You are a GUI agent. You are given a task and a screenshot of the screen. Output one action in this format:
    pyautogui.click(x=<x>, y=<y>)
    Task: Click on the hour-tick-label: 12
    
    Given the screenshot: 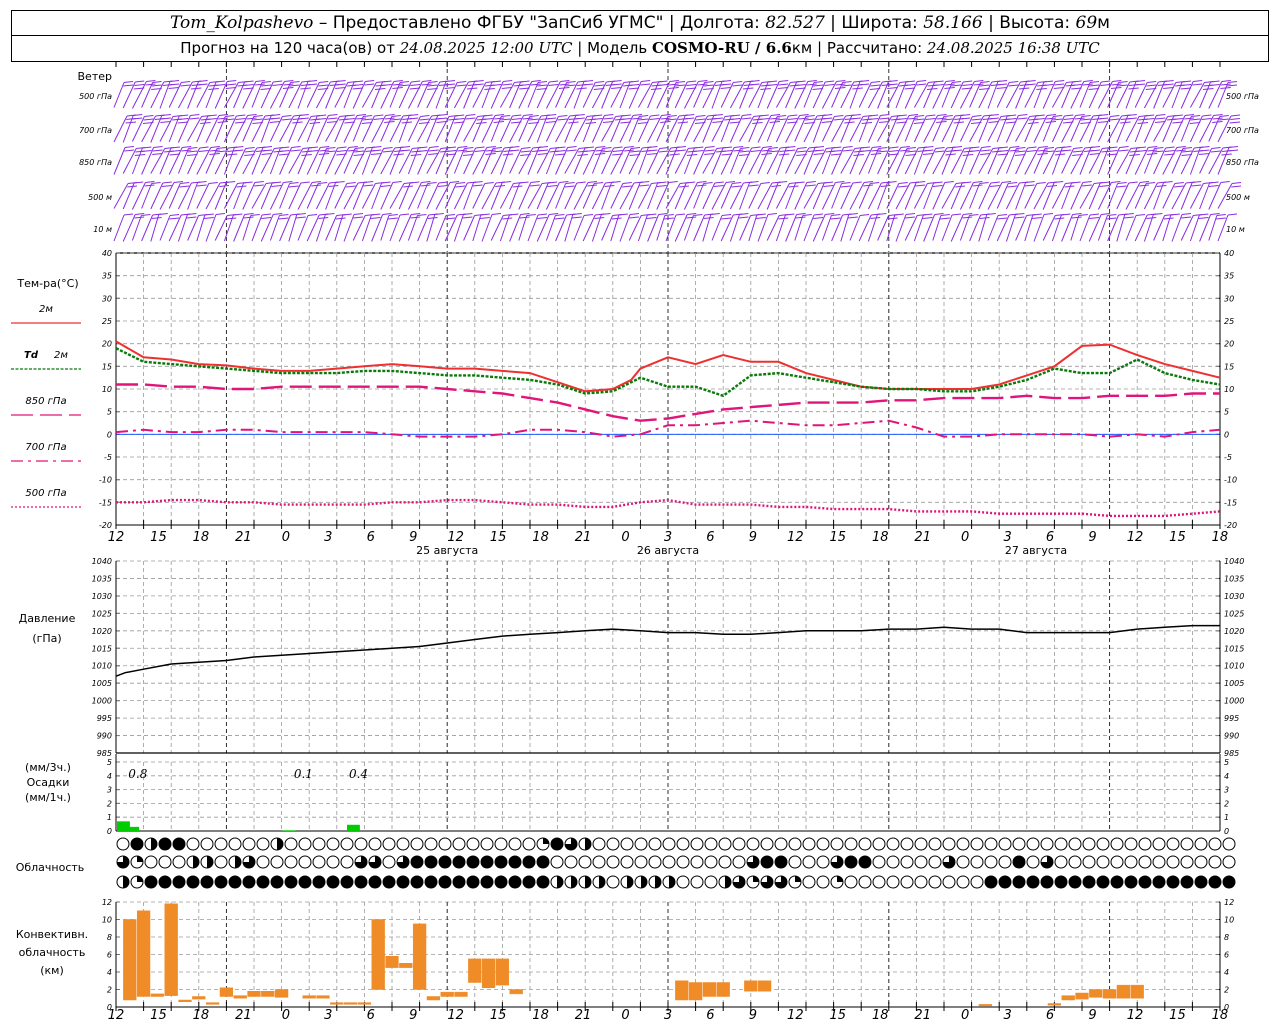 What is the action you would take?
    pyautogui.click(x=116, y=537)
    